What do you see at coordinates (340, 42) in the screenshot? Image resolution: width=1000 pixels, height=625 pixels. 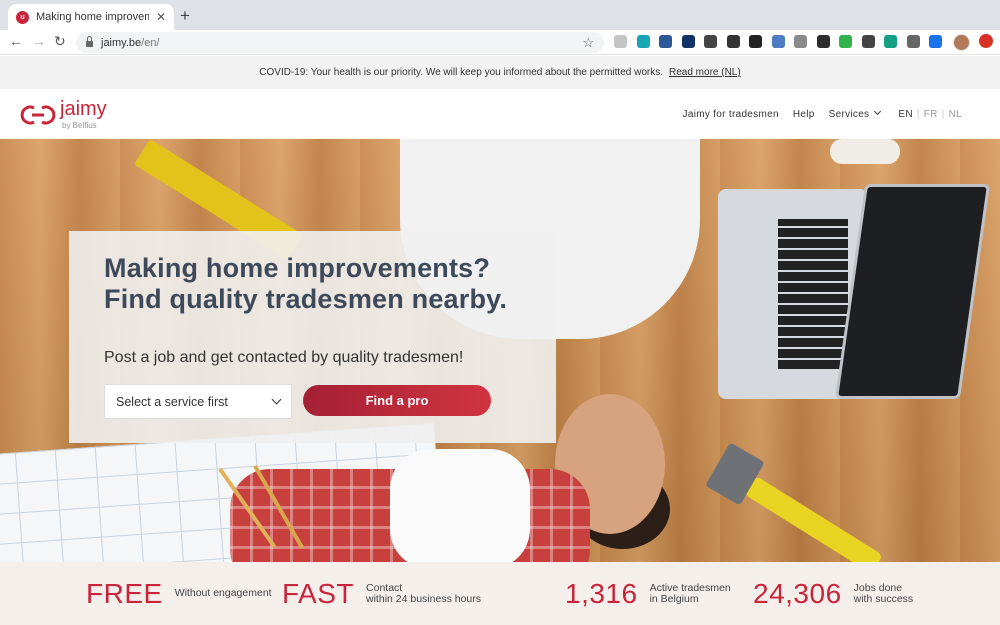 I see `address-bar: jaimy.be/en/ ☆` at bounding box center [340, 42].